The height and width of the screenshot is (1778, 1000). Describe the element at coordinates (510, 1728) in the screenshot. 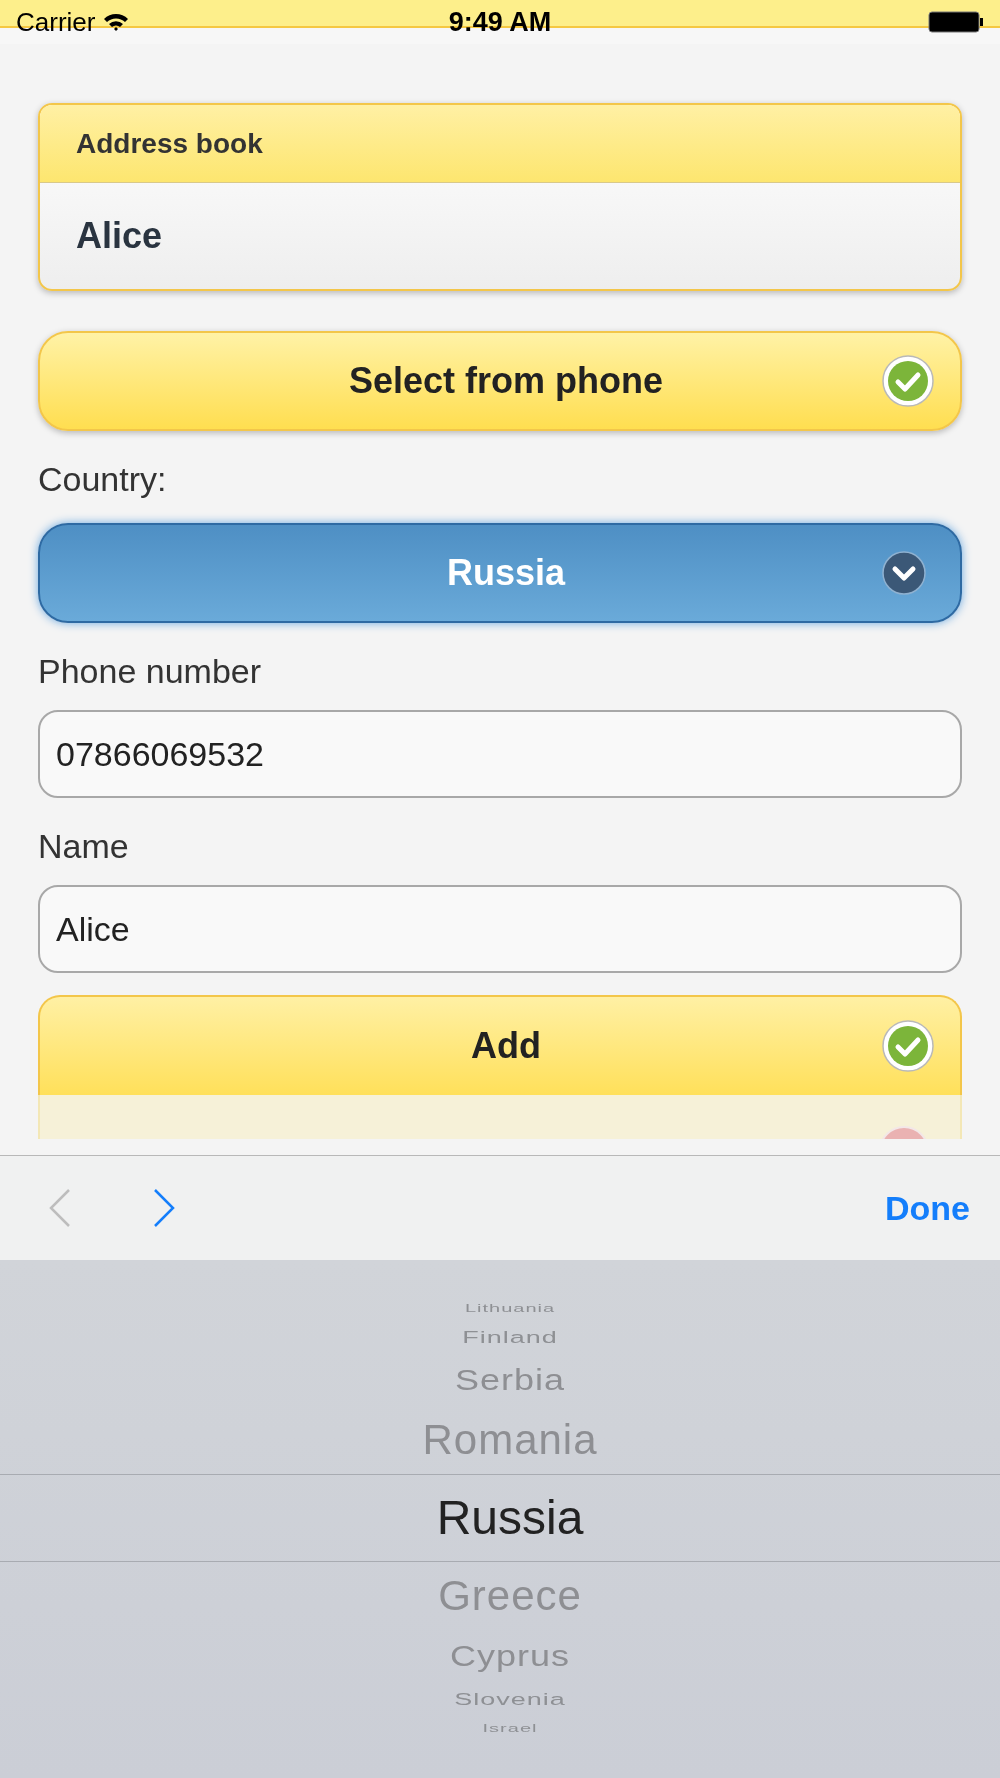

I see `picker-option: Israel` at that location.